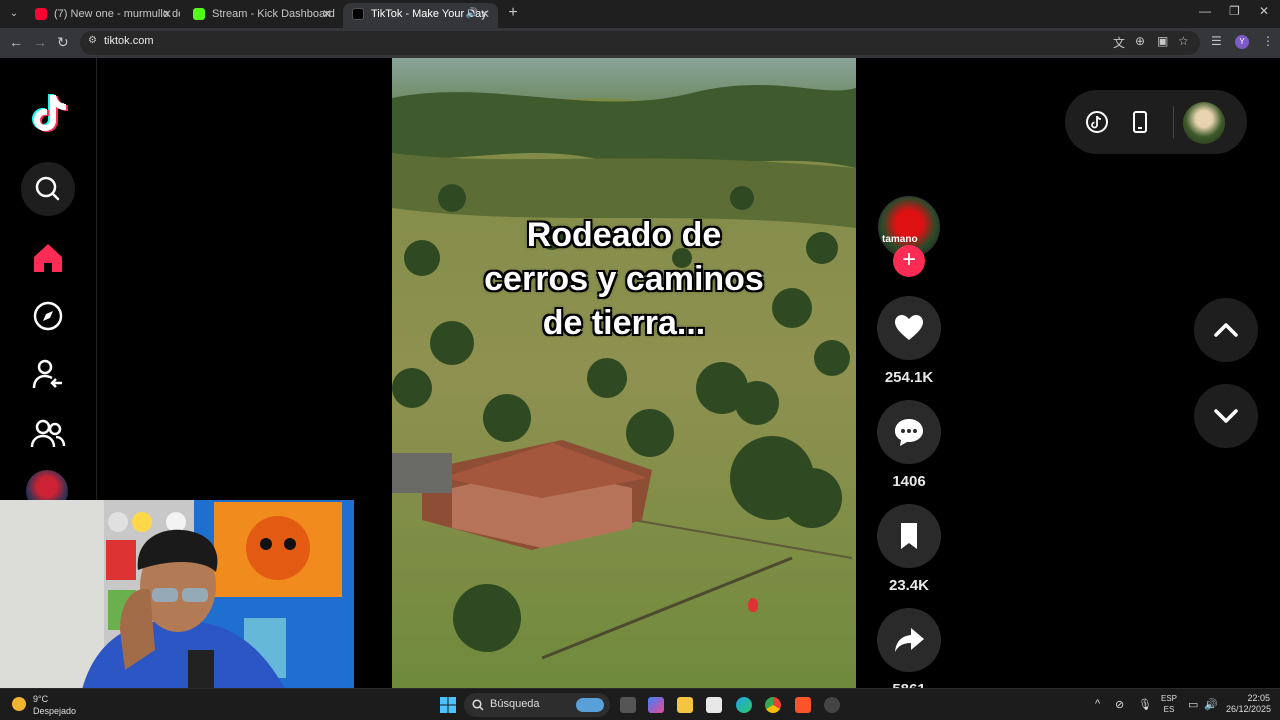 The image size is (1280, 720). What do you see at coordinates (773, 705) in the screenshot?
I see `chrome-icon` at bounding box center [773, 705].